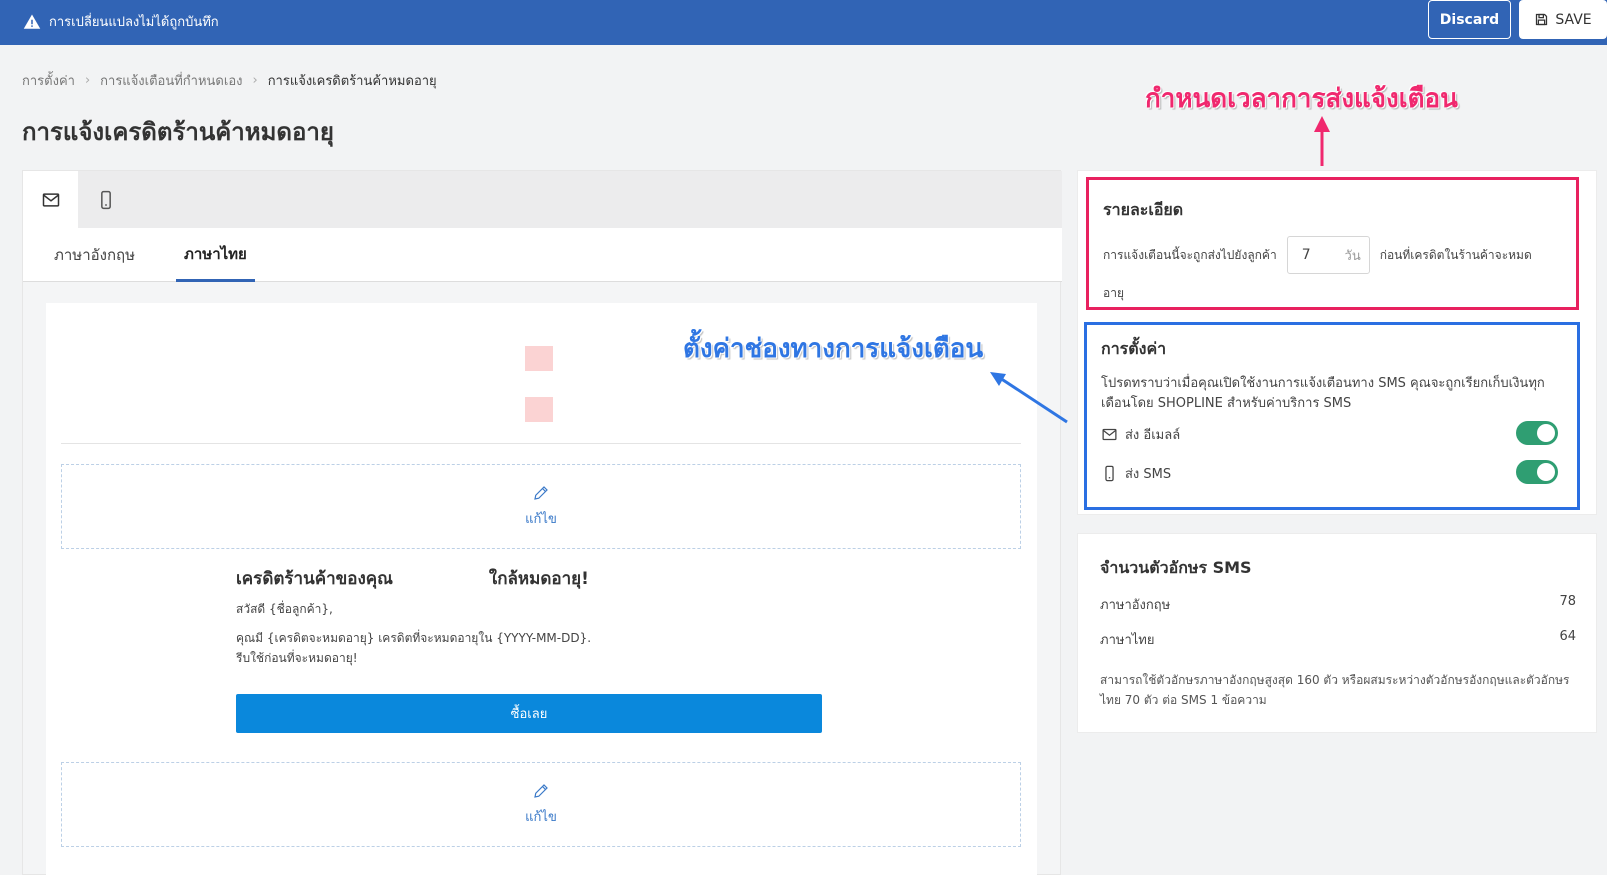 The width and height of the screenshot is (1607, 875). Describe the element at coordinates (833, 349) in the screenshot. I see `annotation-channels: ตั้งค่าช่องทางการแจ้งเตือน` at that location.